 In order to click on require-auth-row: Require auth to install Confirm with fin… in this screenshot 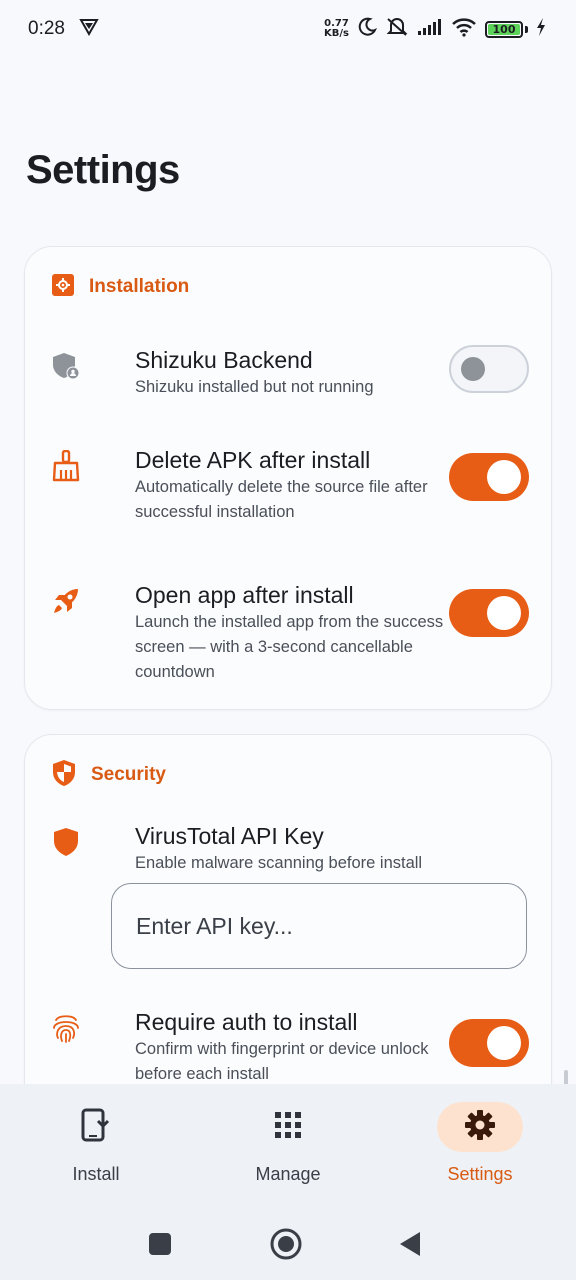, I will do `click(289, 1045)`.